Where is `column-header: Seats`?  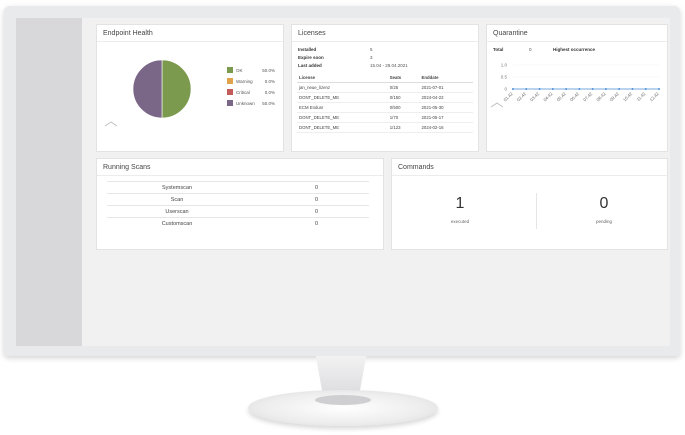 column-header: Seats is located at coordinates (403, 78).